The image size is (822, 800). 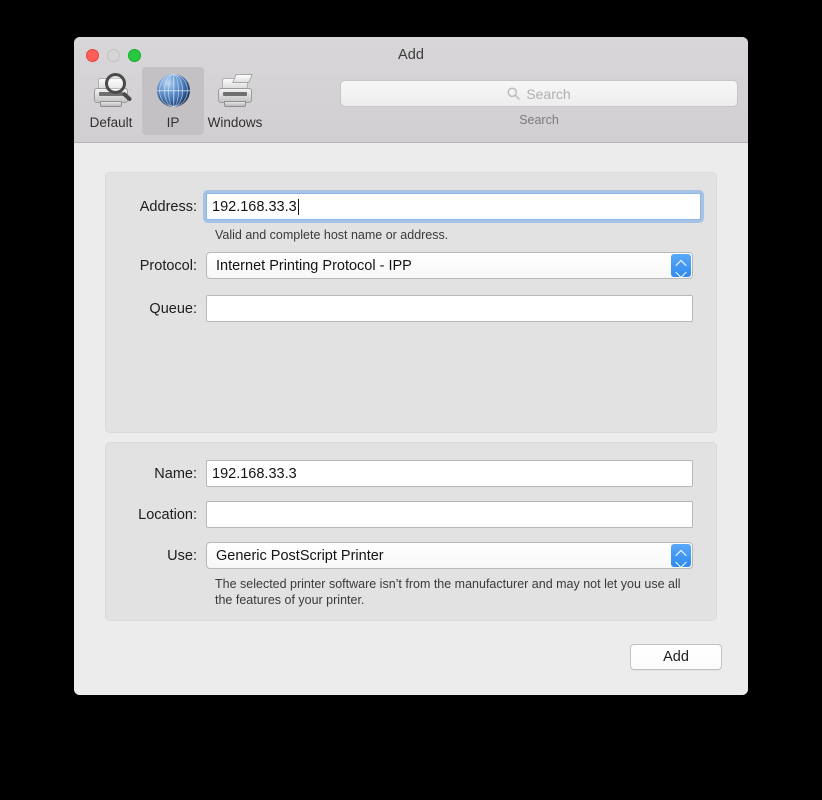 What do you see at coordinates (539, 120) in the screenshot?
I see `search-caption: Search` at bounding box center [539, 120].